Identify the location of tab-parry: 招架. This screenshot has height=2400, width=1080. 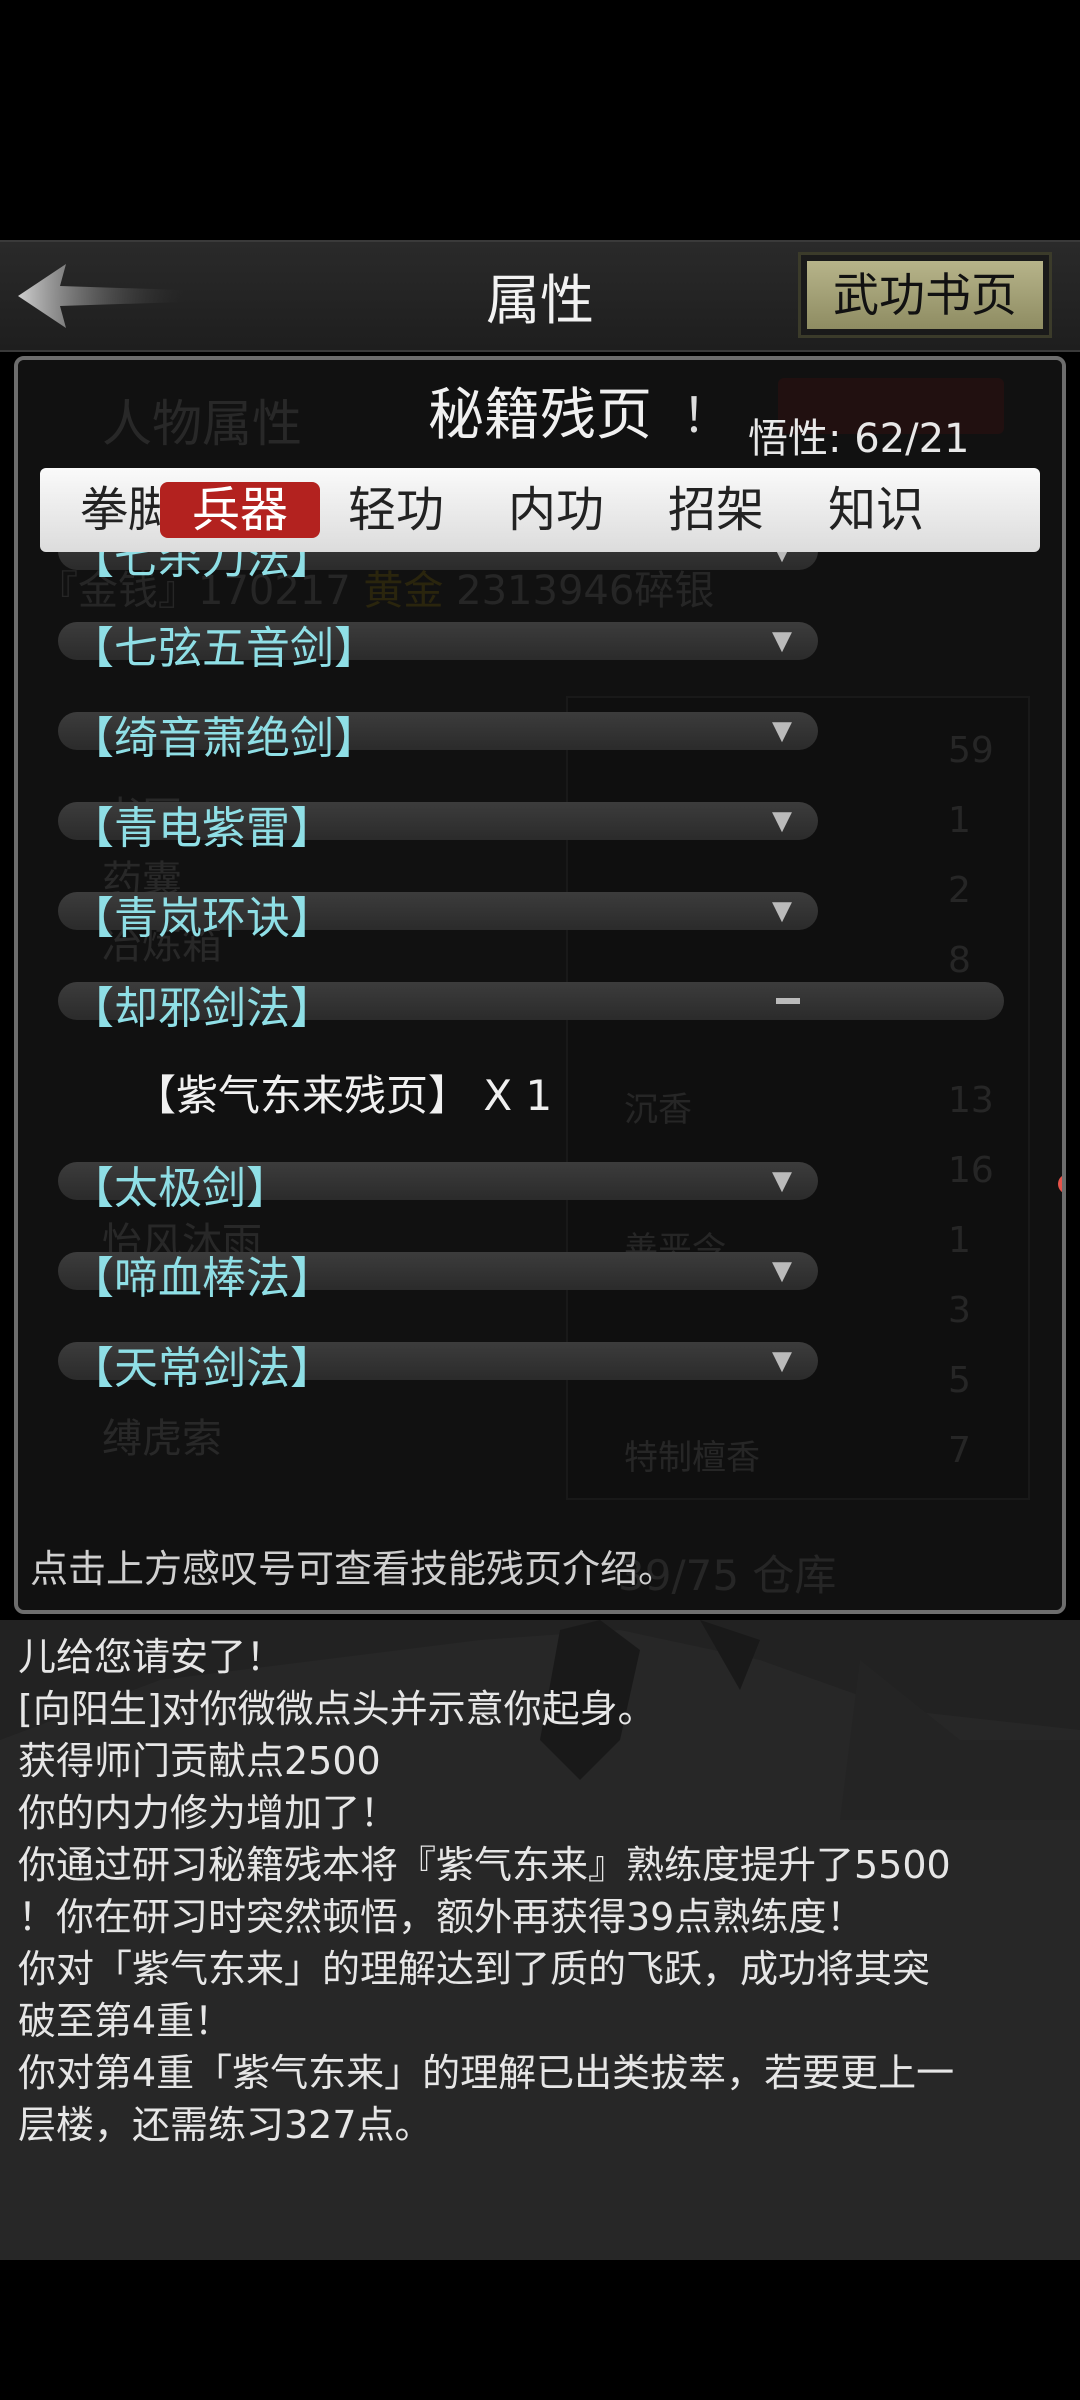
(716, 510).